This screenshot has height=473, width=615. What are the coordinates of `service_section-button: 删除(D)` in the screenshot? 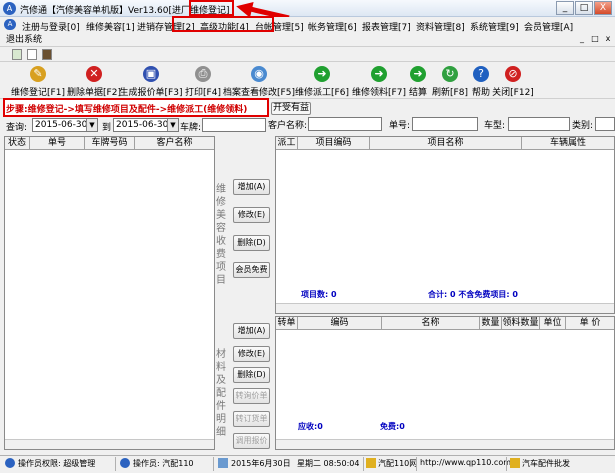 It's located at (251, 243).